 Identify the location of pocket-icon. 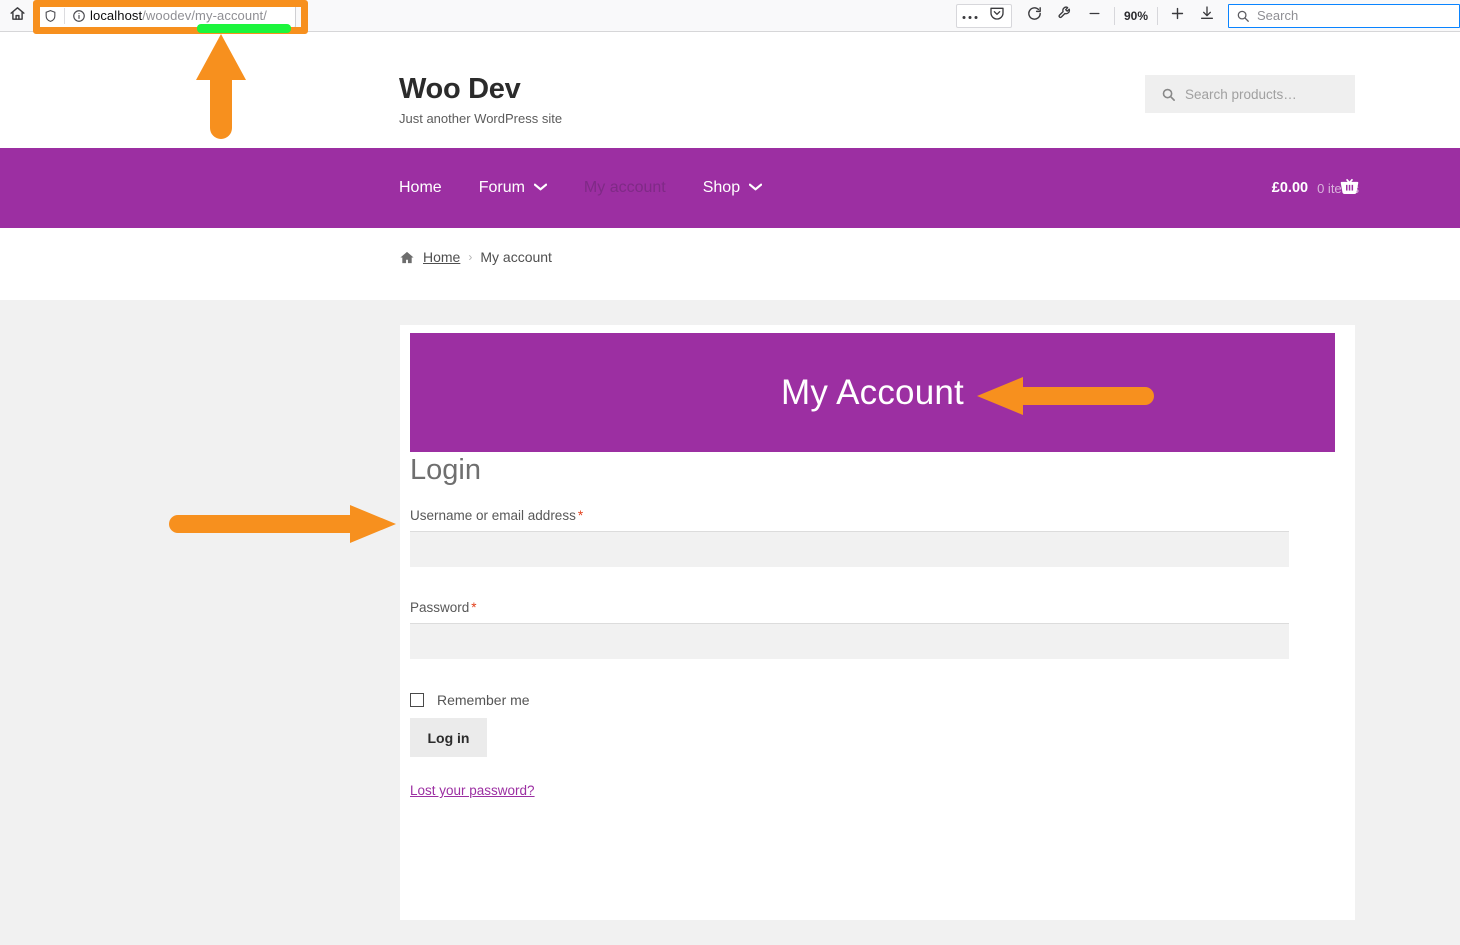
(997, 15).